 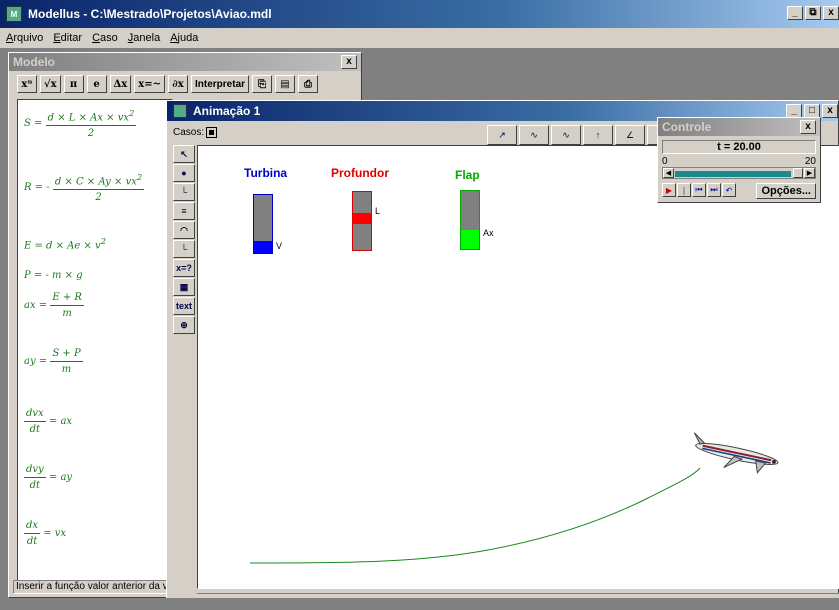 I want to click on playback-controls: ▶ ❙ ⏮ ⏭ ↶, so click(x=699, y=190).